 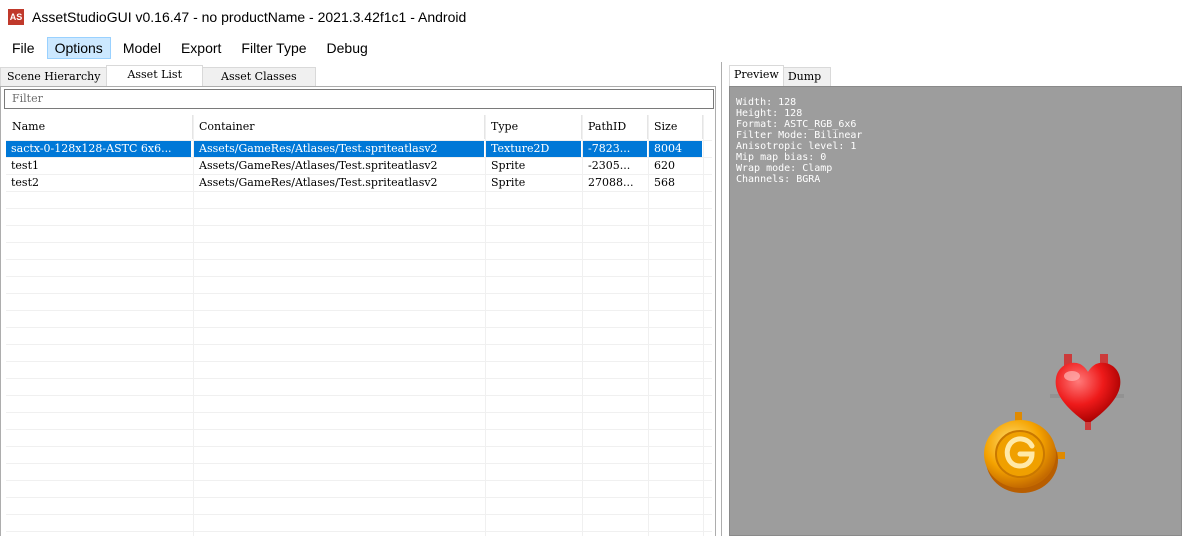 I want to click on cell-type: Texture2D, so click(x=533, y=149).